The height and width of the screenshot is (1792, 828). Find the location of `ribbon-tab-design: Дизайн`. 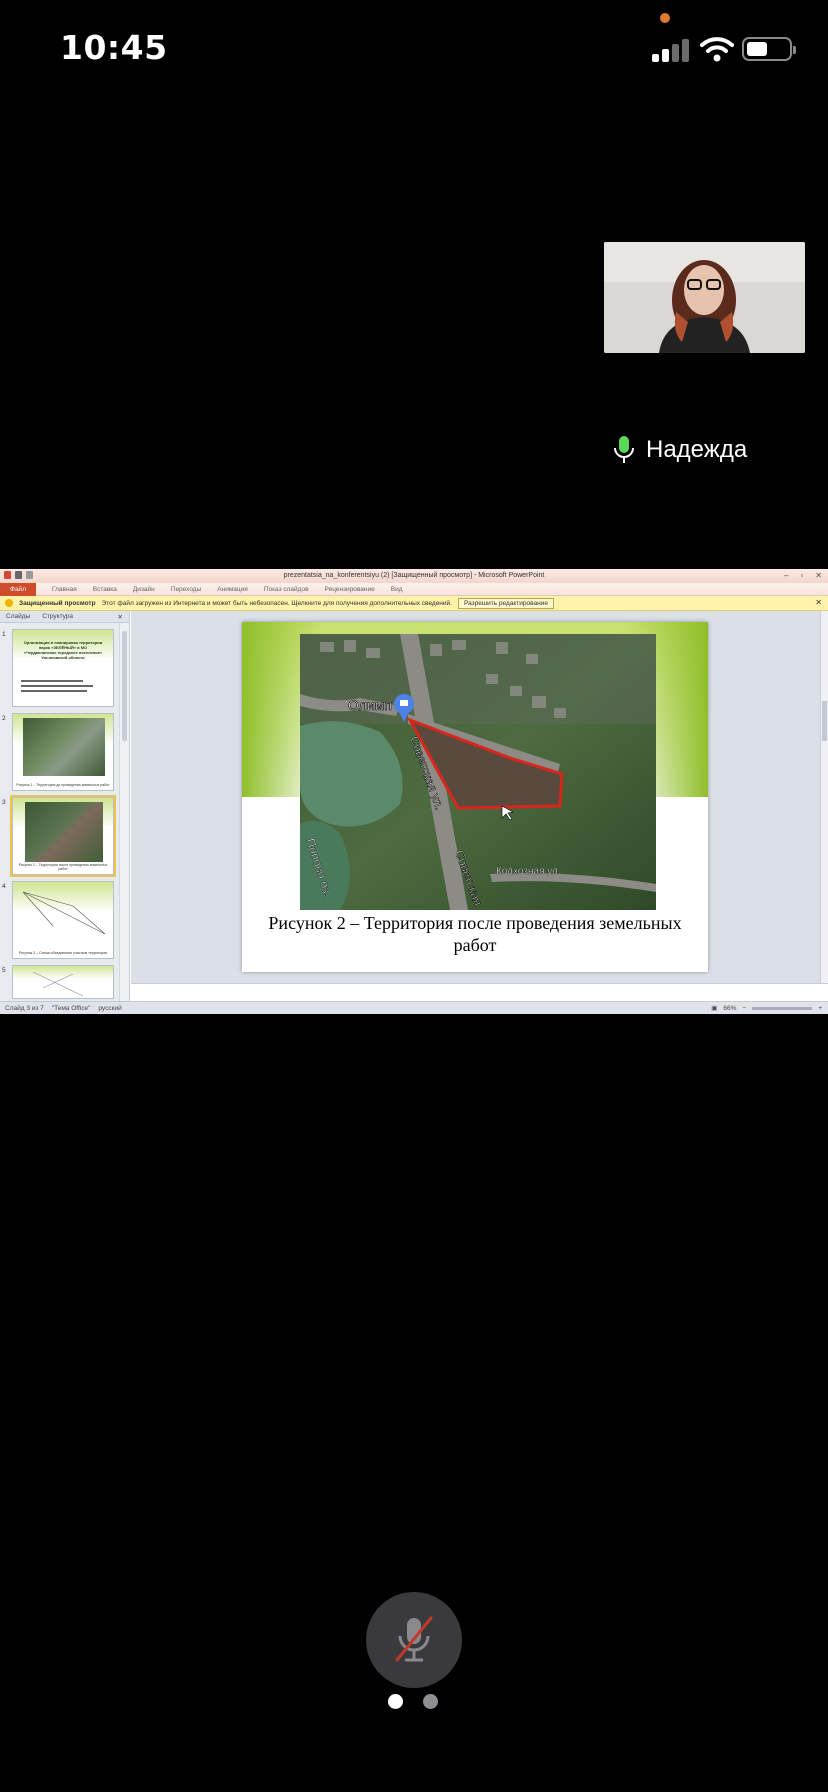

ribbon-tab-design: Дизайн is located at coordinates (144, 589).